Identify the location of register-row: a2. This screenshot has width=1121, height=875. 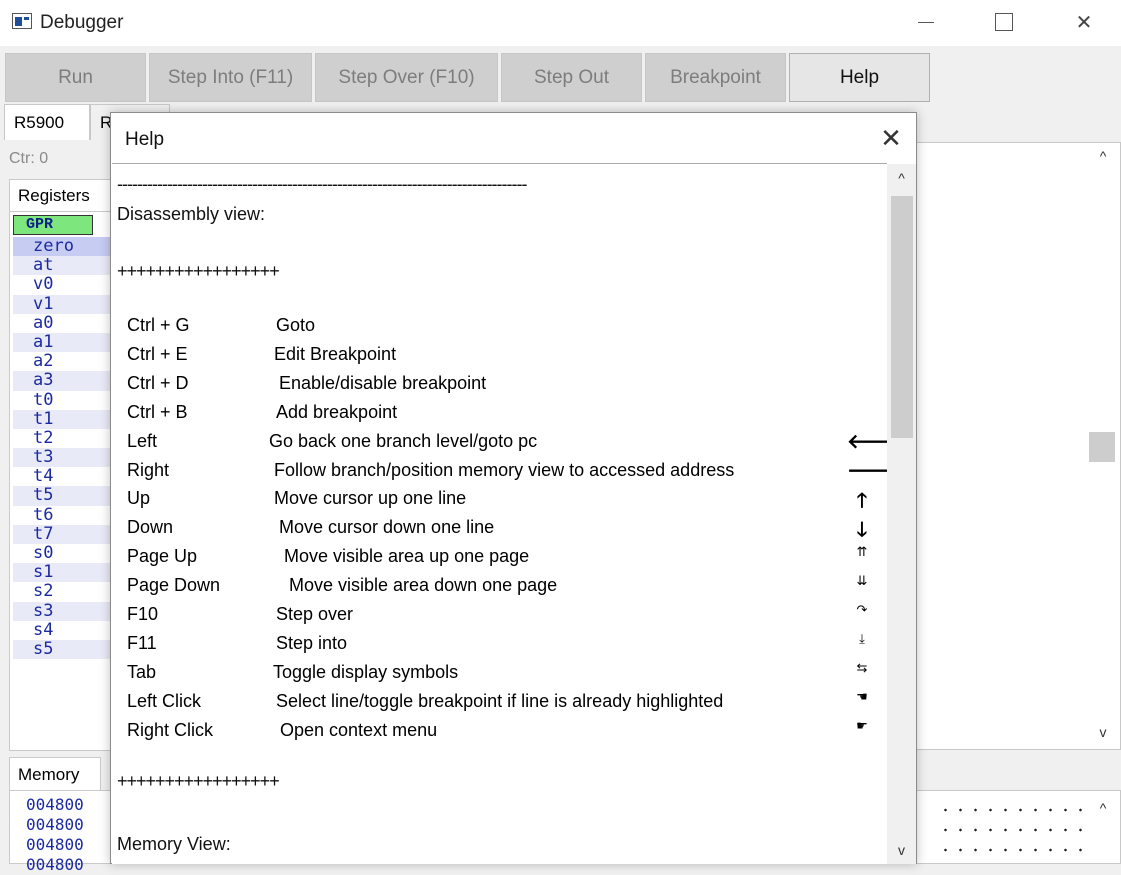
(62, 361).